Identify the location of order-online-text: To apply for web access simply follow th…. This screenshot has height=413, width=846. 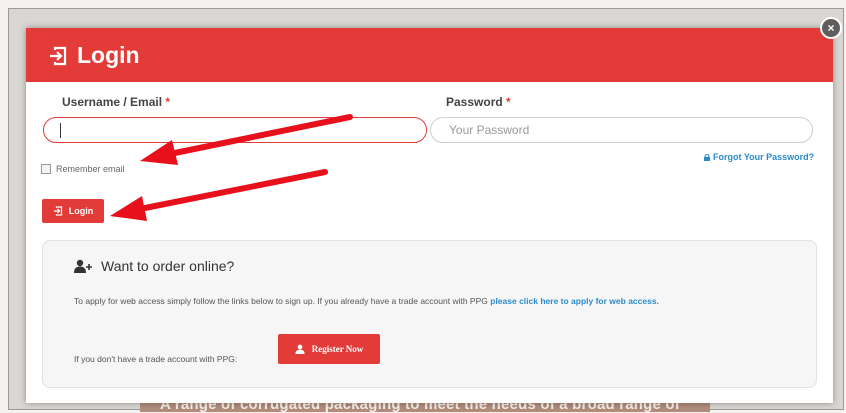
(282, 301).